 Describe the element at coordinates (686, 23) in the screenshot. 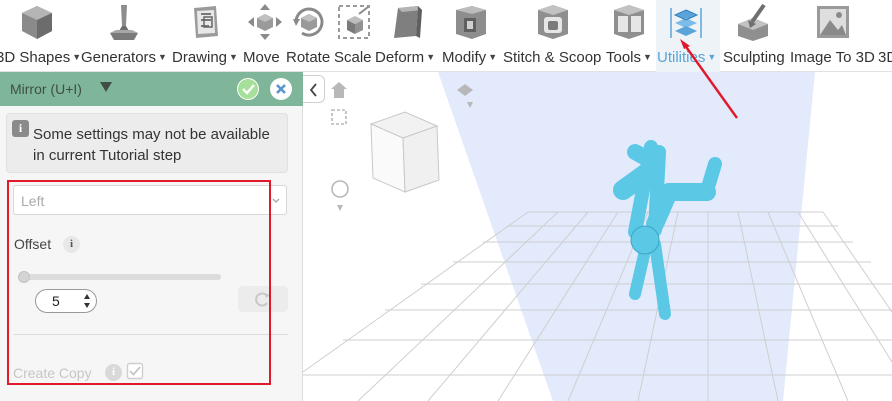

I see `utilities-icon` at that location.